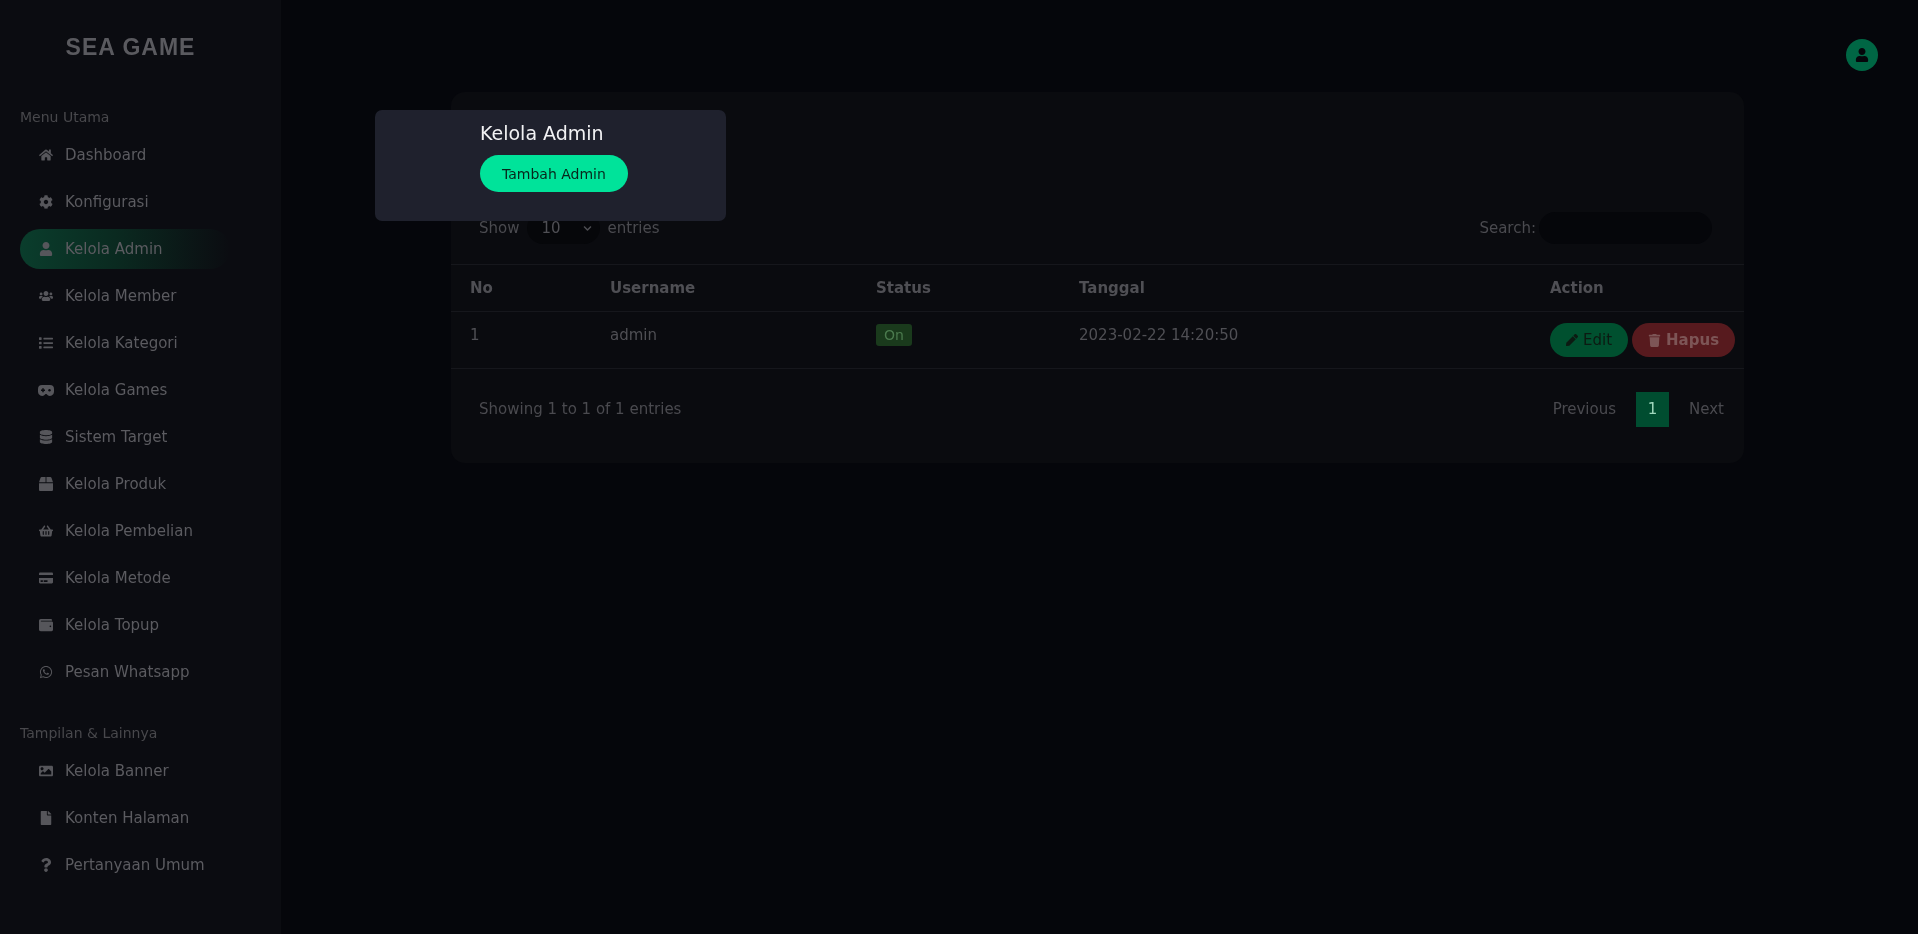 This screenshot has height=934, width=1918. I want to click on sidebar-item: Kelola Produk, so click(140, 484).